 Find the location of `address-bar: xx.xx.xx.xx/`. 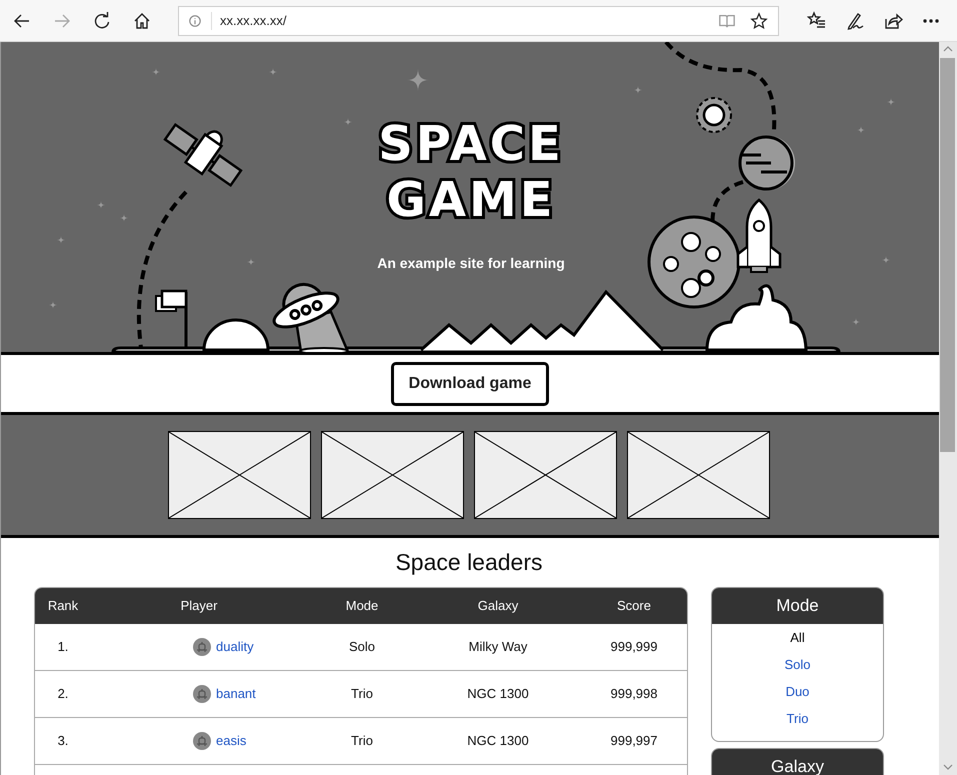

address-bar: xx.xx.xx.xx/ is located at coordinates (478, 21).